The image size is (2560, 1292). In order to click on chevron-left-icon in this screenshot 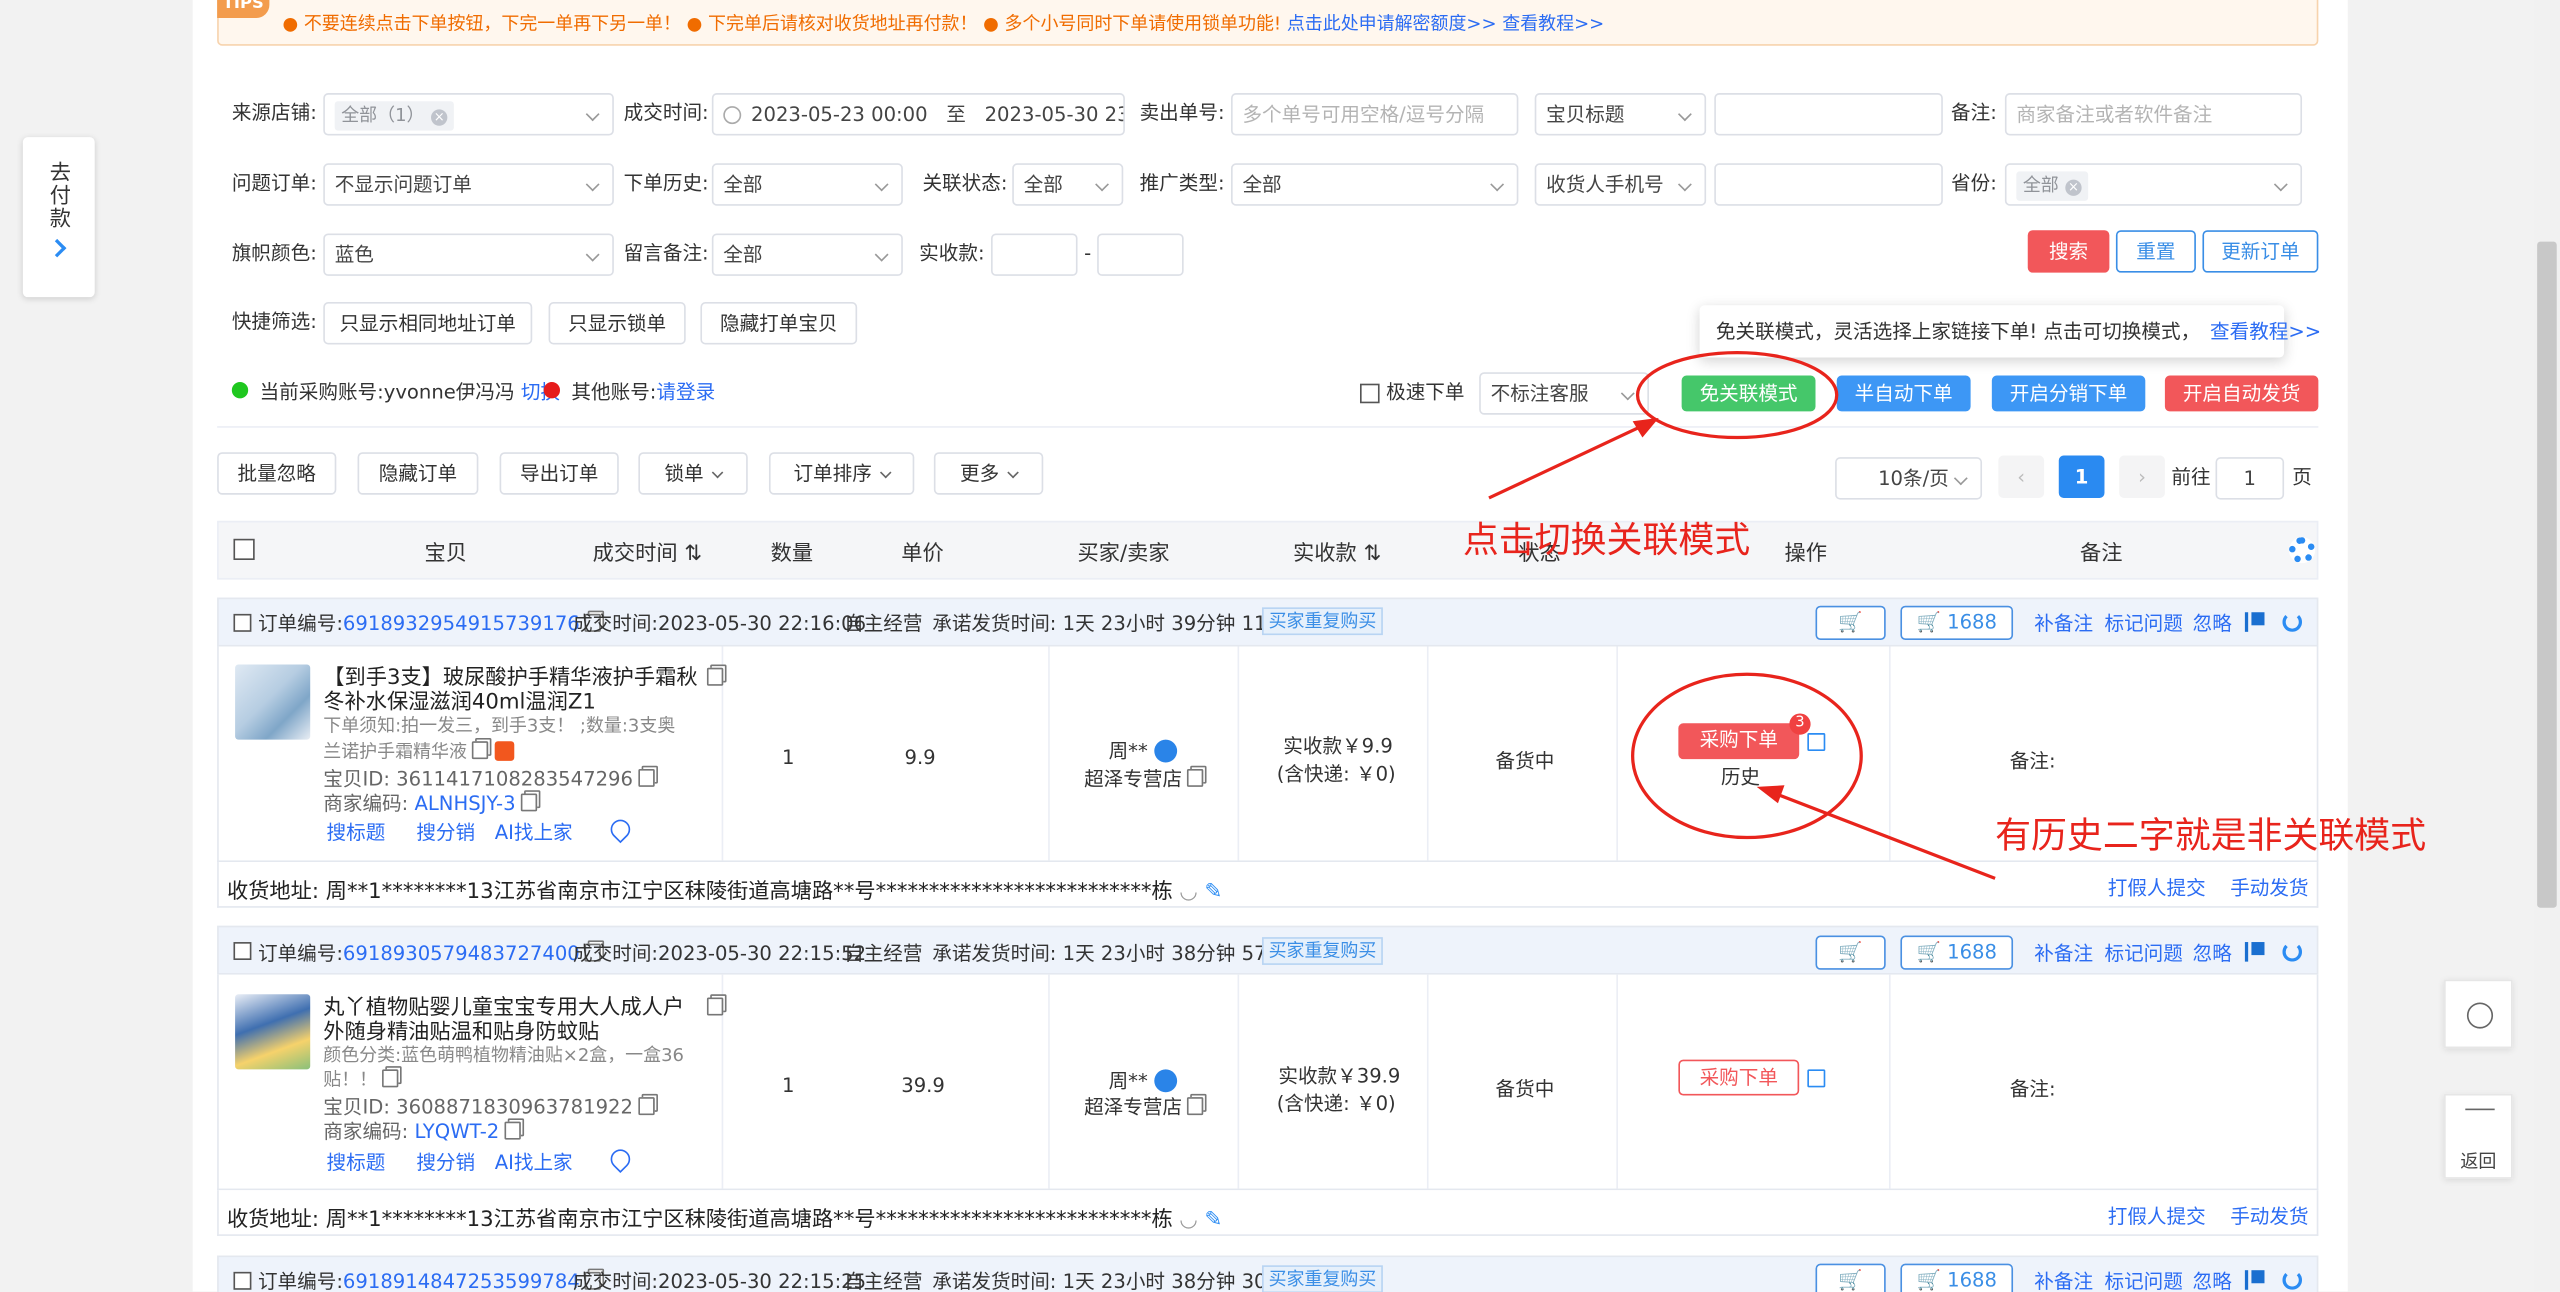, I will do `click(2480, 1015)`.